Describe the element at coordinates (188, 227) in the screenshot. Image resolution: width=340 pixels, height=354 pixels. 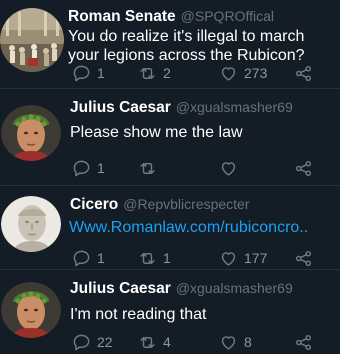
I see `tweet-link: Www.Romanlaw.com/rubiconcro..` at that location.